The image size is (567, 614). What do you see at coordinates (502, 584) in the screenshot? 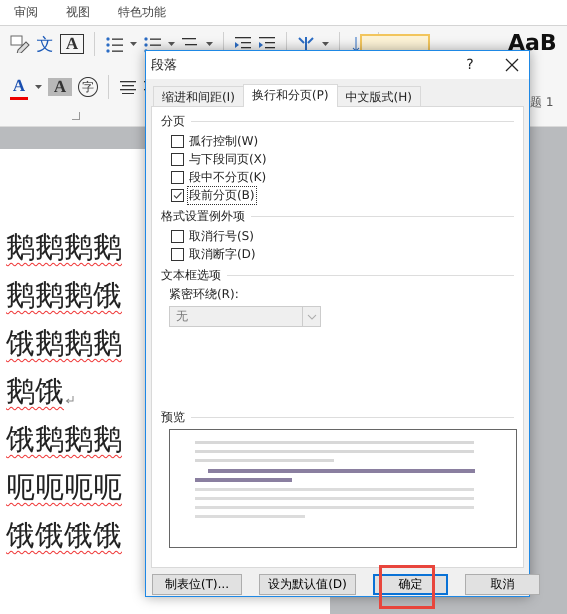
I see `dialog-button: 取消` at bounding box center [502, 584].